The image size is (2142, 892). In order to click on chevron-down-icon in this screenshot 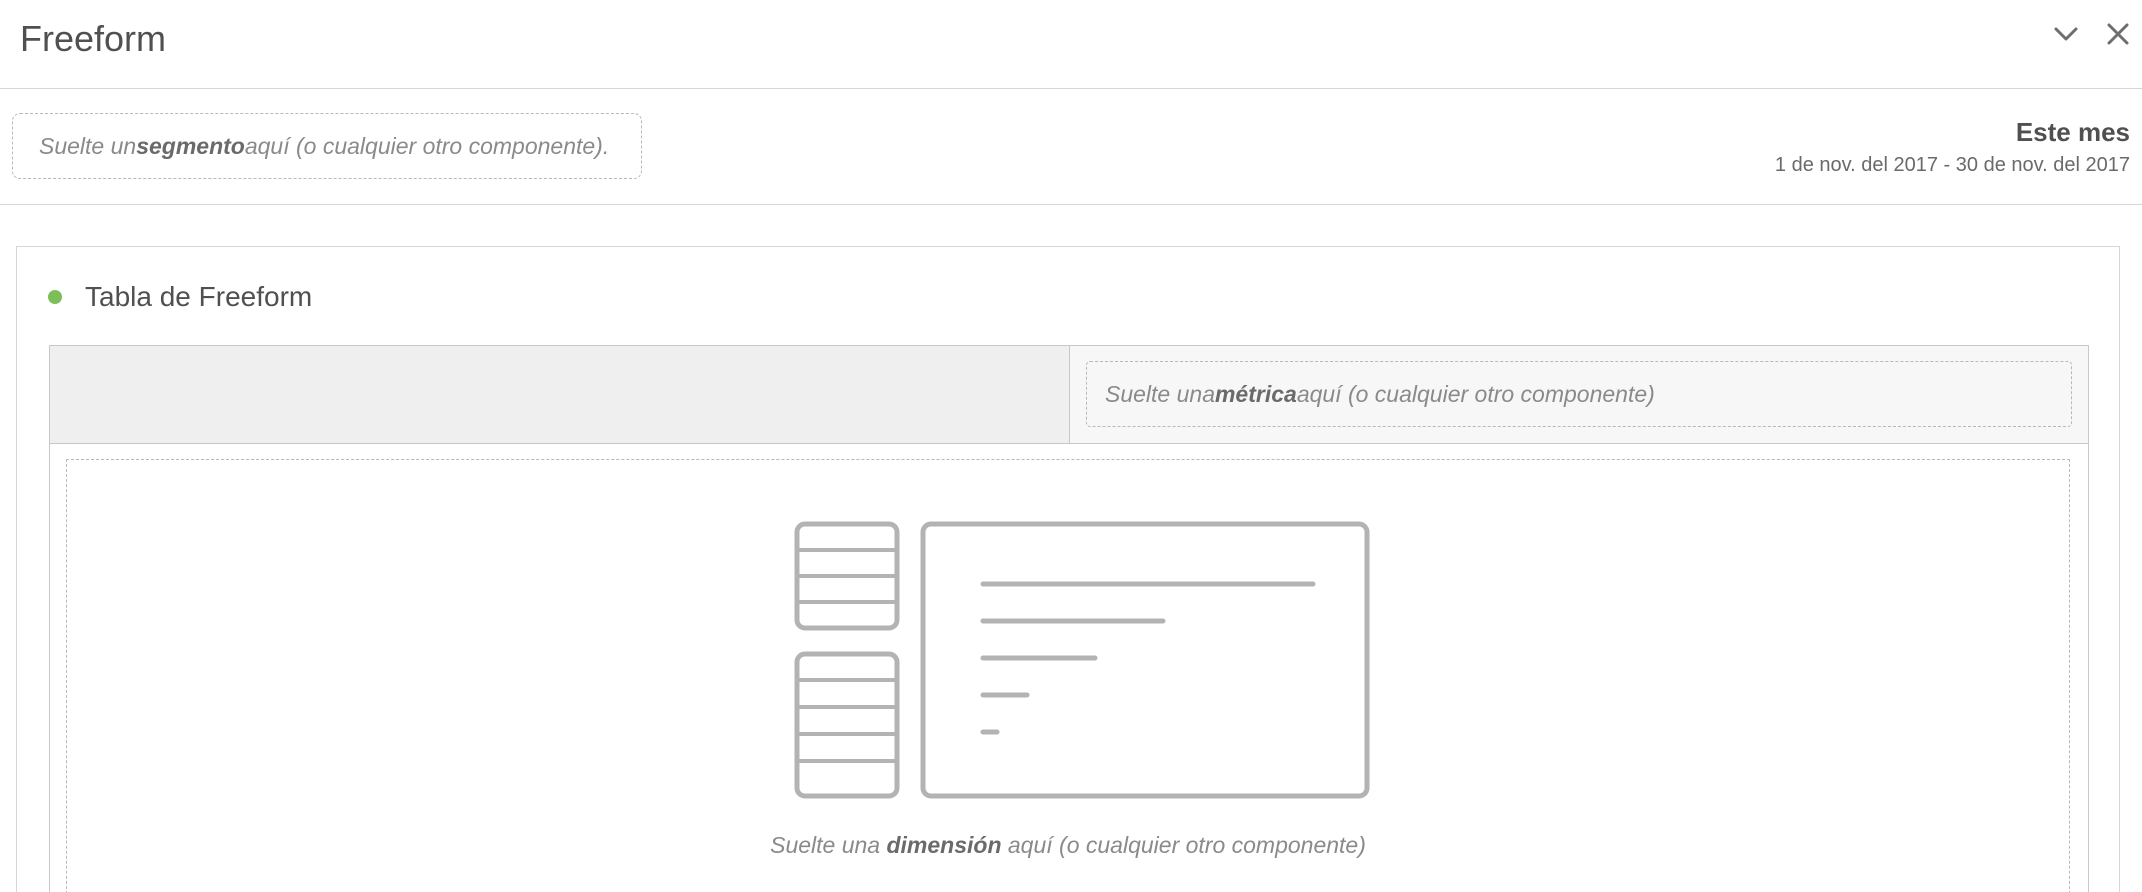, I will do `click(2066, 34)`.